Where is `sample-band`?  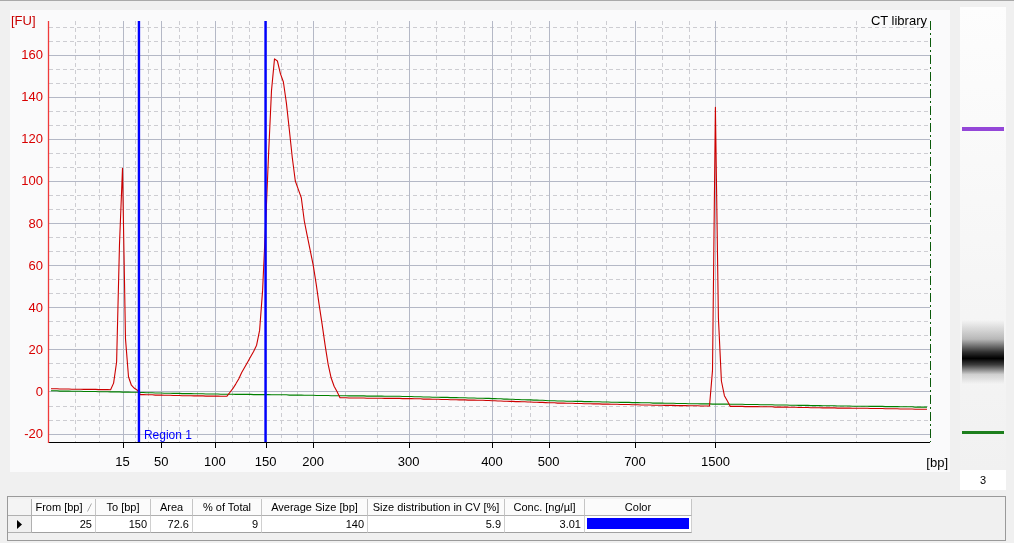
sample-band is located at coordinates (983, 352).